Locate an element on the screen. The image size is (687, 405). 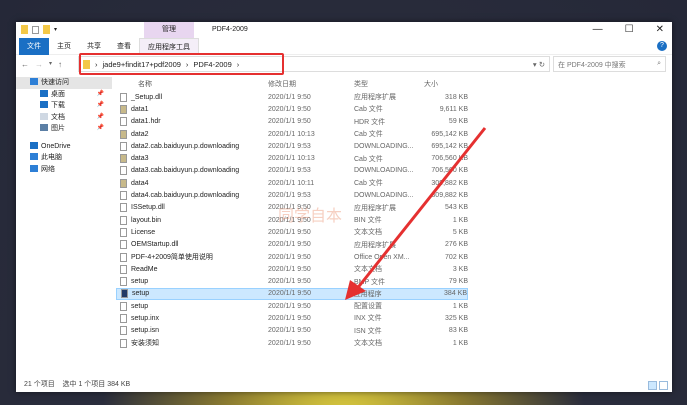
file-row: setup.isn 2020/1/1 9:50 ISN 文件 83 KB is located at coordinates (394, 331).